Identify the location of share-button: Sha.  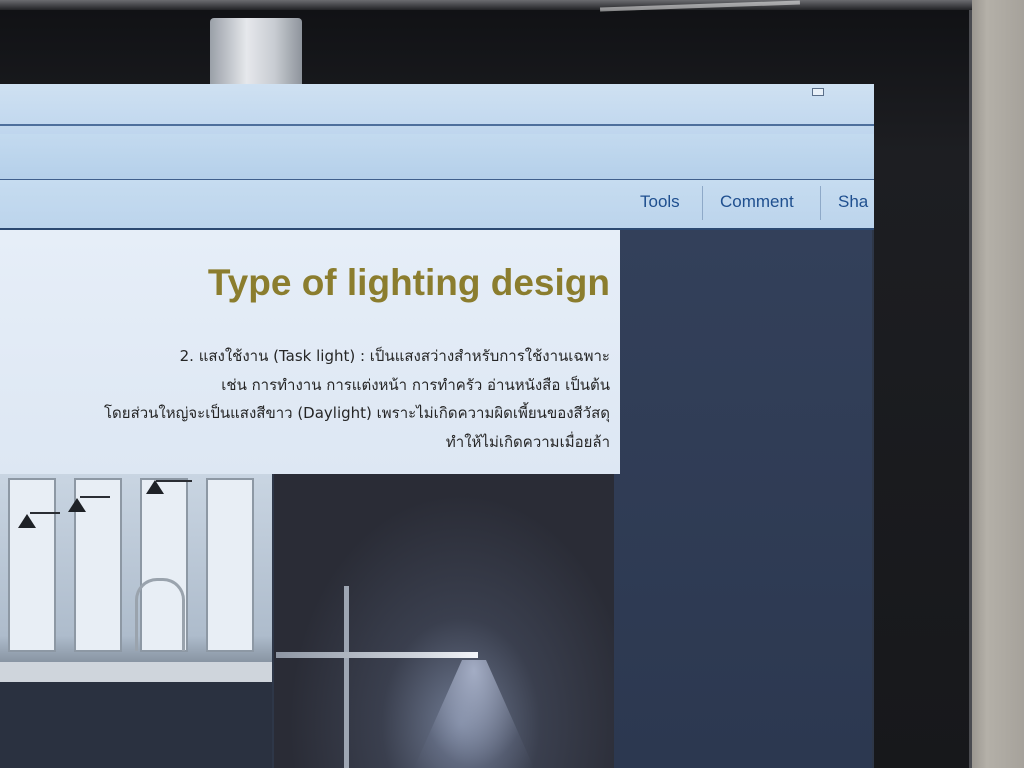
(853, 202).